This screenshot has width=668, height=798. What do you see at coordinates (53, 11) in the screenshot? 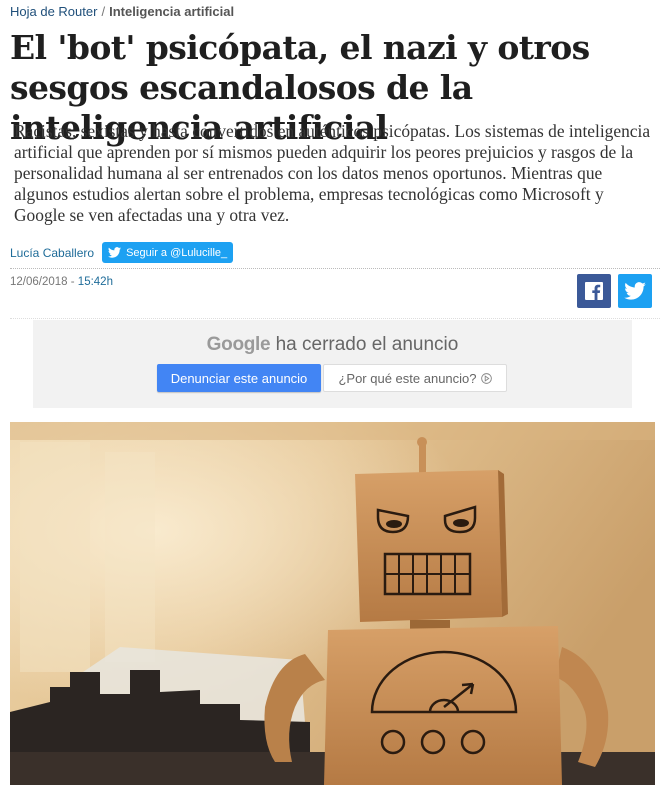
I see `breadcrumb-section-link: Hoja de Router` at bounding box center [53, 11].